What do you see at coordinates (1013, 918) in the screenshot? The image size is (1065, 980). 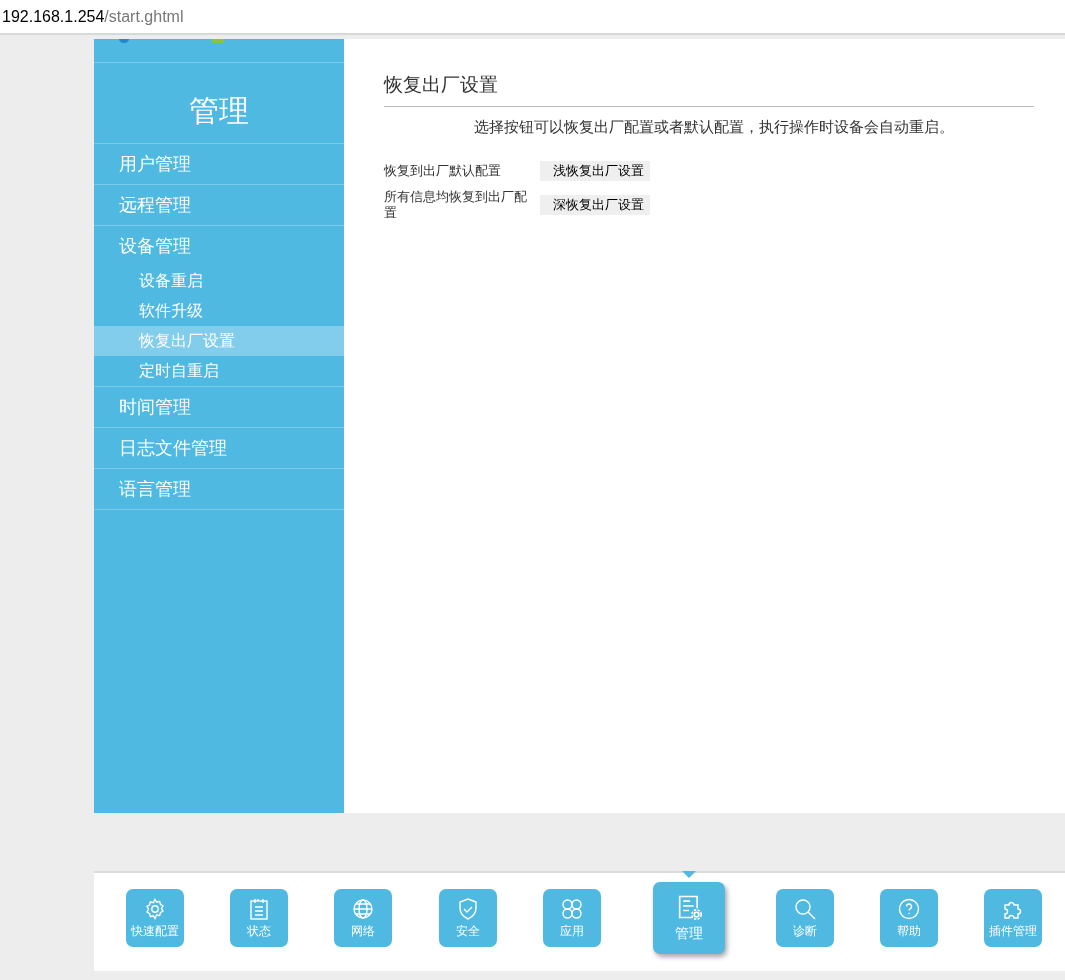 I see `nav-button: 插件管理` at bounding box center [1013, 918].